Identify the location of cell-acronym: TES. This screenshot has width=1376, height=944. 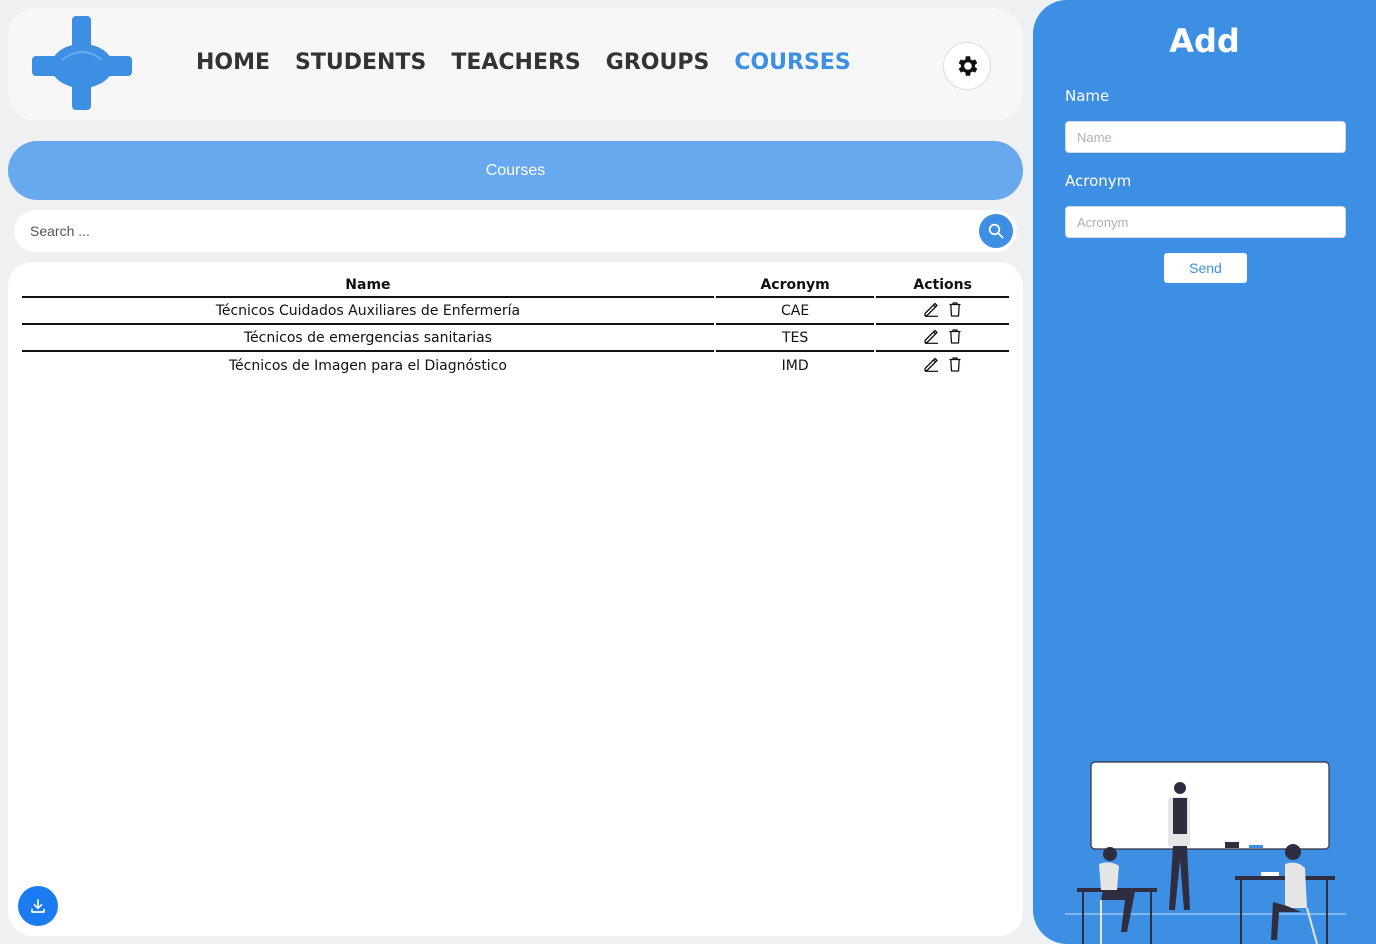
(795, 338).